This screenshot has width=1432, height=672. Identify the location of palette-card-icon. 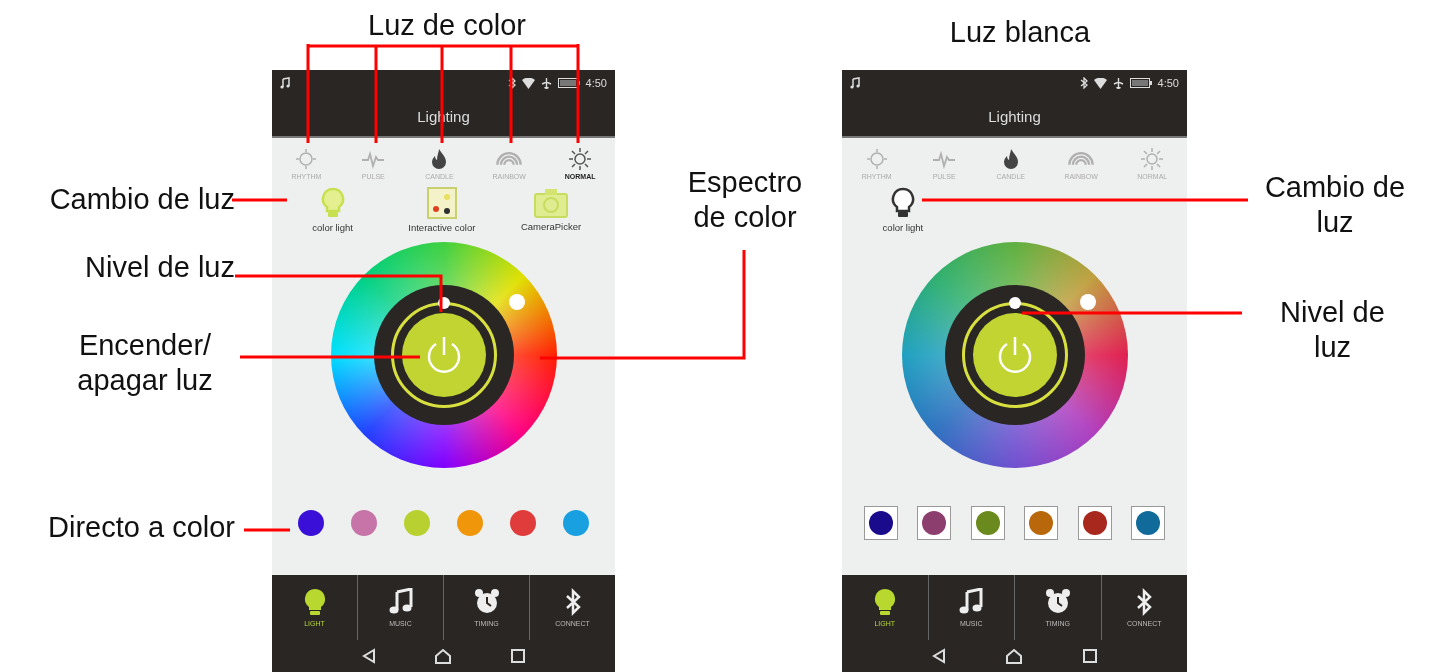
(441, 203).